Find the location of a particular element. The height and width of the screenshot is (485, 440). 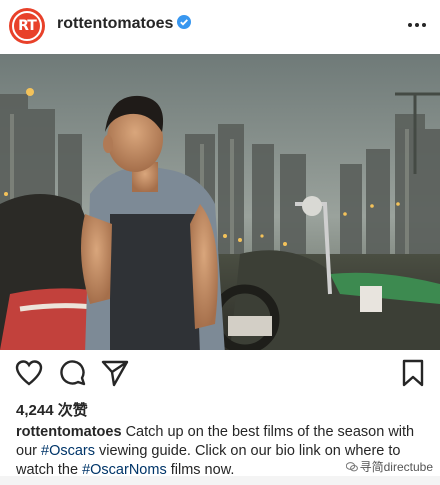

watermark-text: 寻简directube is located at coordinates (396, 467).